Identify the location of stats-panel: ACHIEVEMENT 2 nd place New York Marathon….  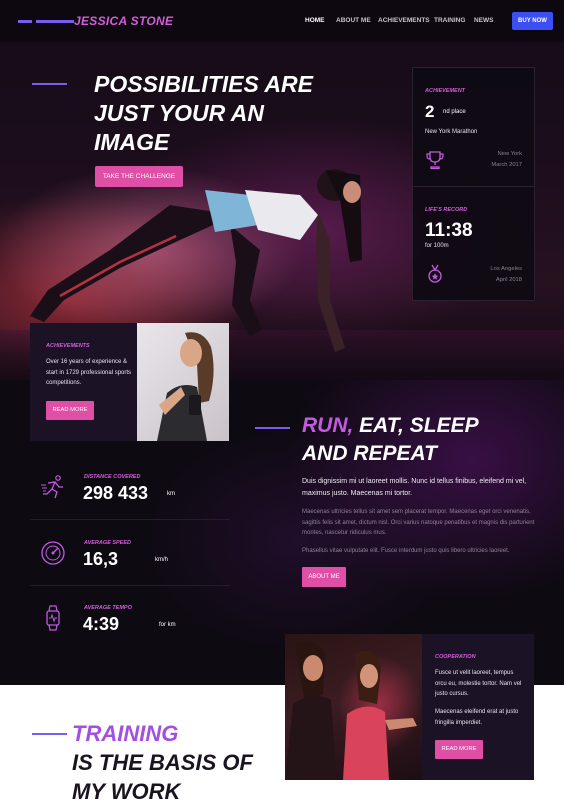
(473, 184).